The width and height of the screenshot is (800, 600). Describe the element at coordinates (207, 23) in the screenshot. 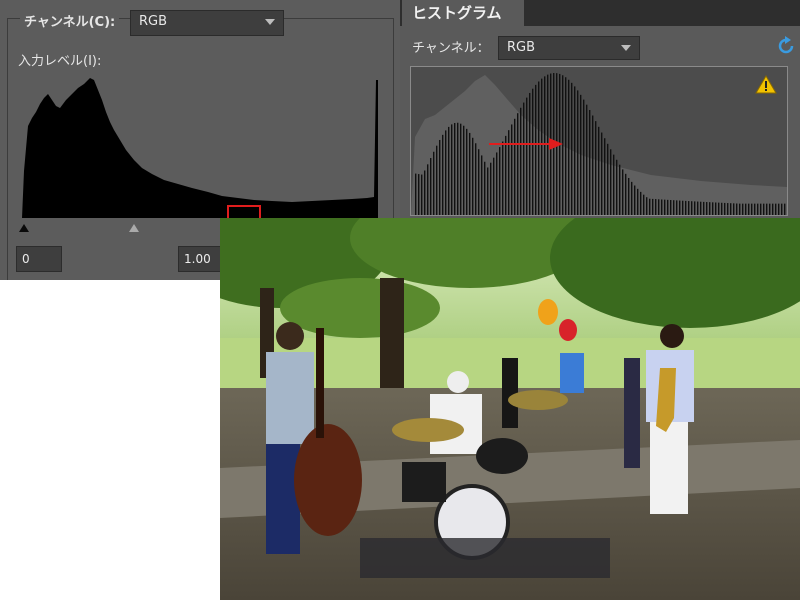

I see `channel-dropdown: RGB` at that location.